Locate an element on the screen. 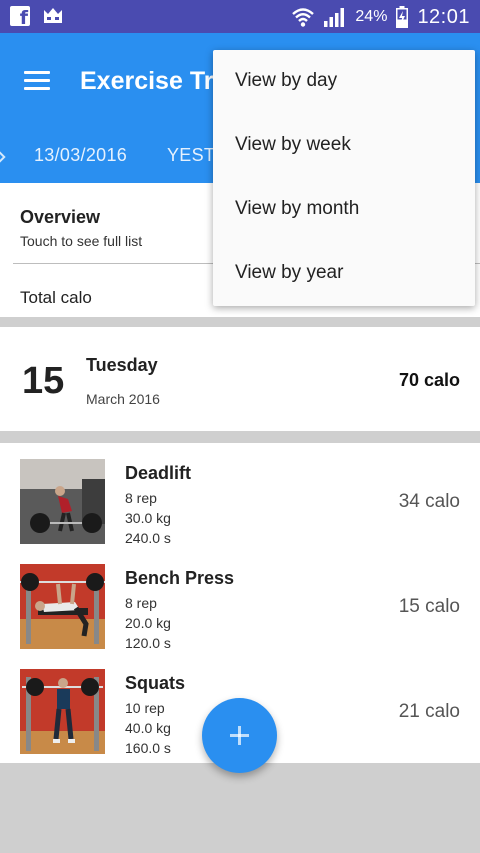 This screenshot has width=480, height=853. battery-percent: 24% is located at coordinates (371, 16).